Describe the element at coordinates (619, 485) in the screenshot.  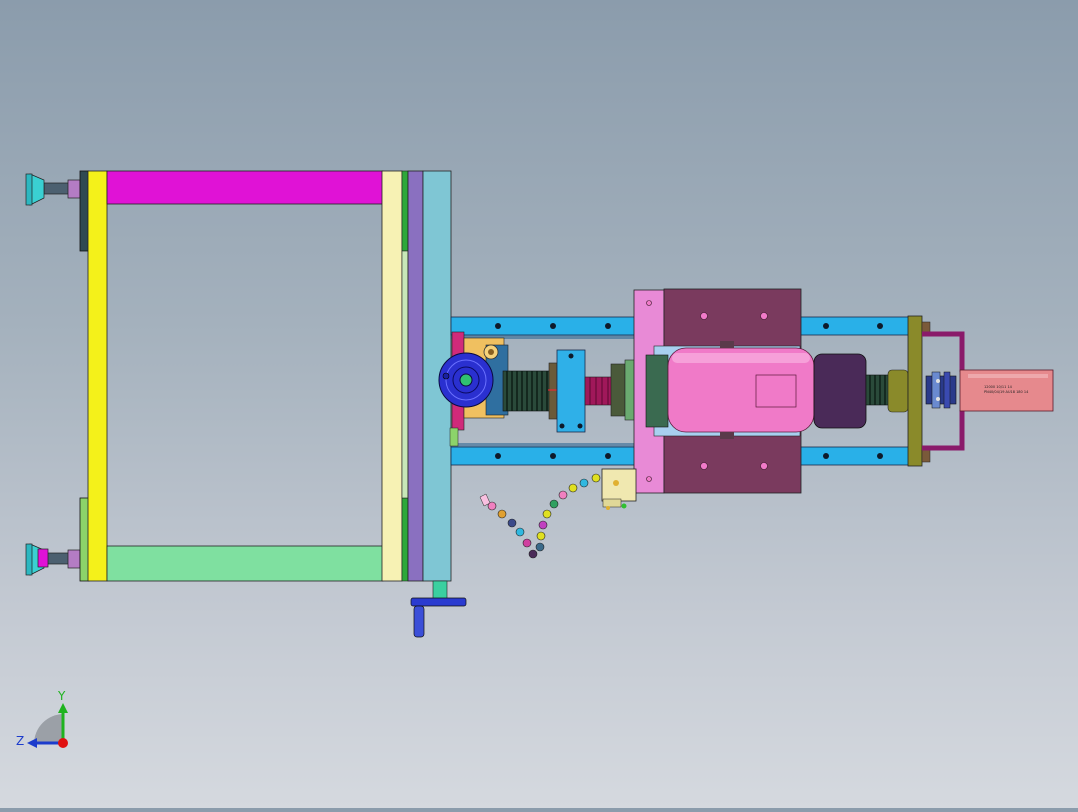
I see `valve-box` at that location.